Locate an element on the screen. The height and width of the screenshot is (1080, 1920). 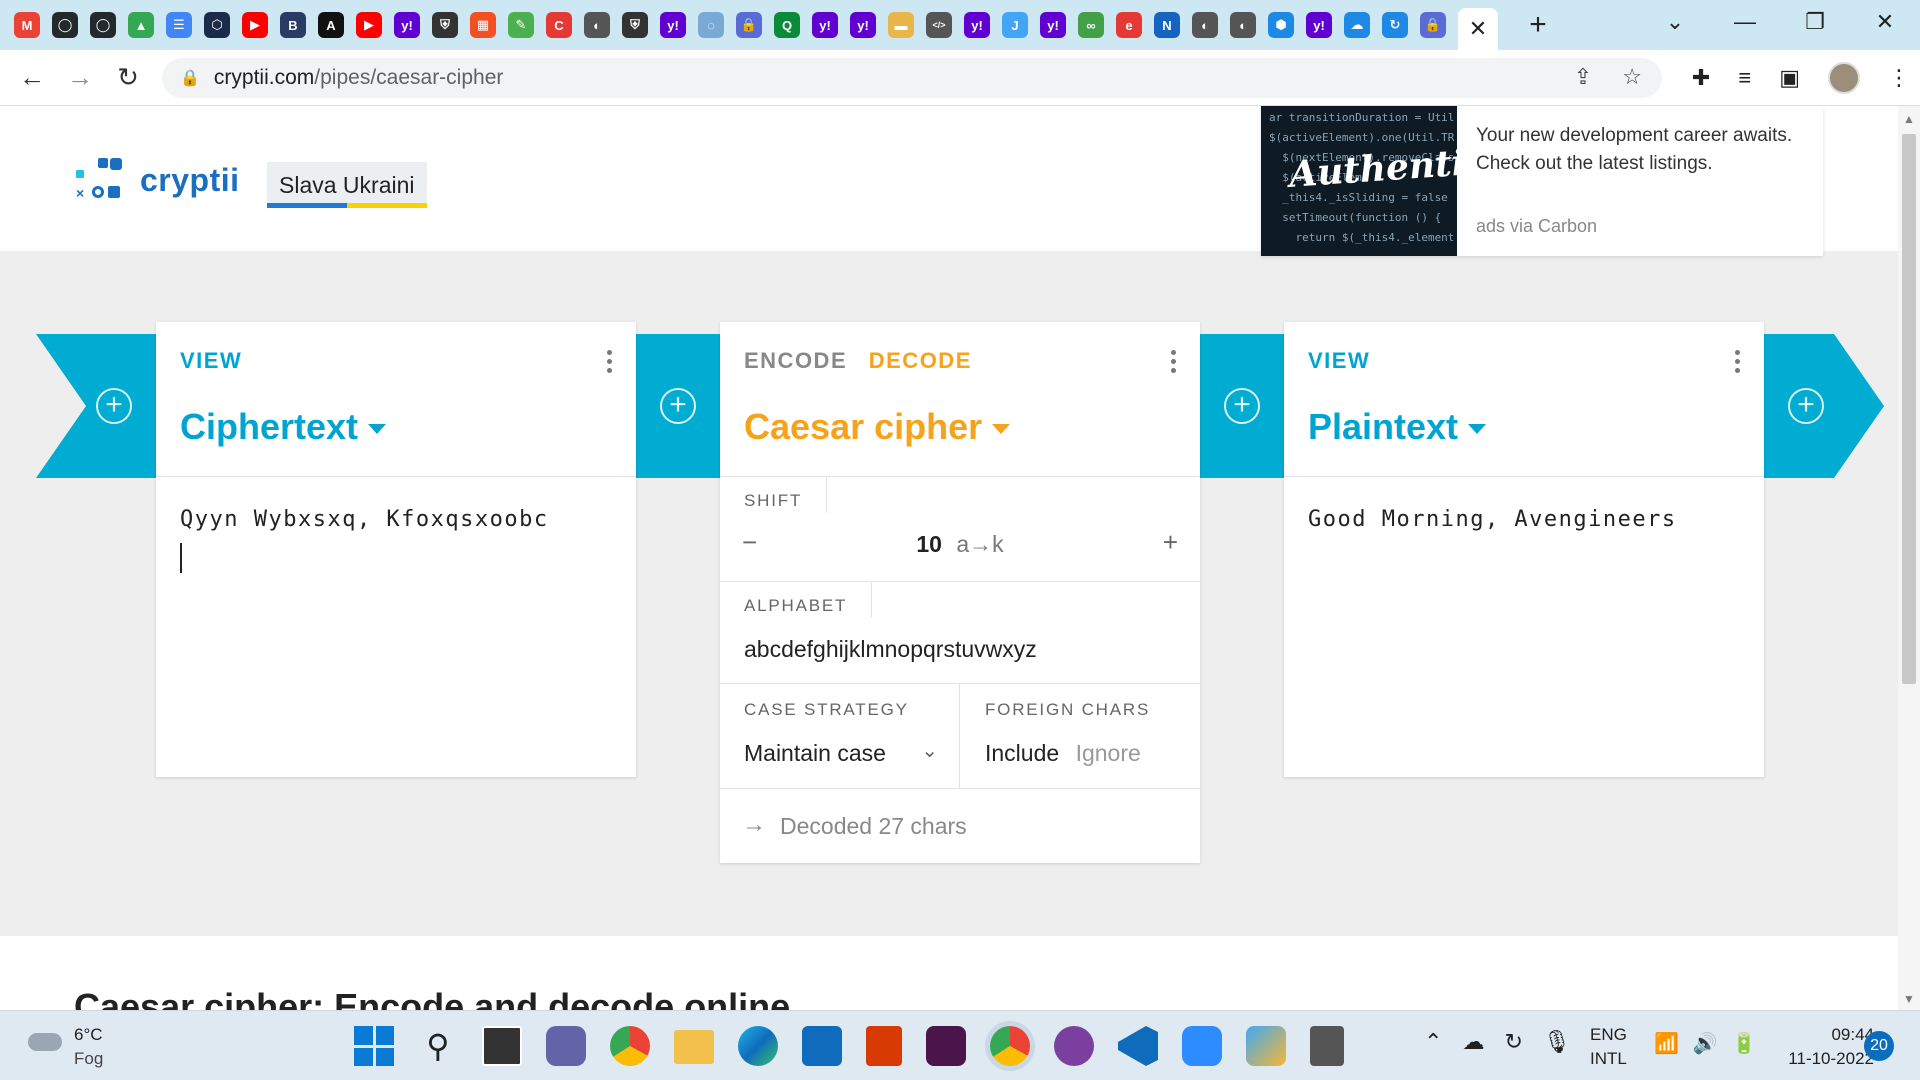
chrome-active-icon is located at coordinates (1010, 1046).